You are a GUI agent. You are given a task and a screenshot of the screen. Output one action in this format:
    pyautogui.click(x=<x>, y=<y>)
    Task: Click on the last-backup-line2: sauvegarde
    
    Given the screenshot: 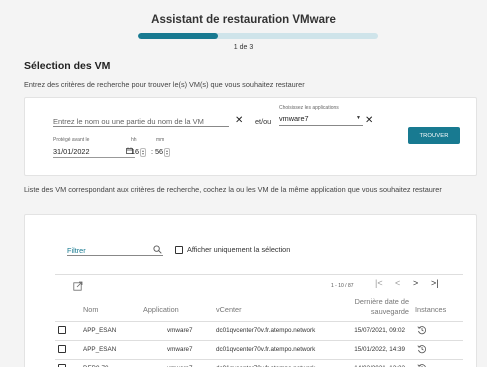 What is the action you would take?
    pyautogui.click(x=389, y=311)
    